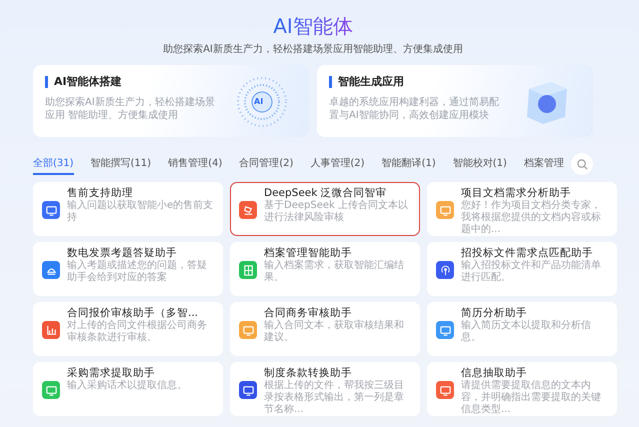 Image resolution: width=639 pixels, height=427 pixels. What do you see at coordinates (326, 193) in the screenshot?
I see `agent-title: DeepSeek 泛微合同智审` at bounding box center [326, 193].